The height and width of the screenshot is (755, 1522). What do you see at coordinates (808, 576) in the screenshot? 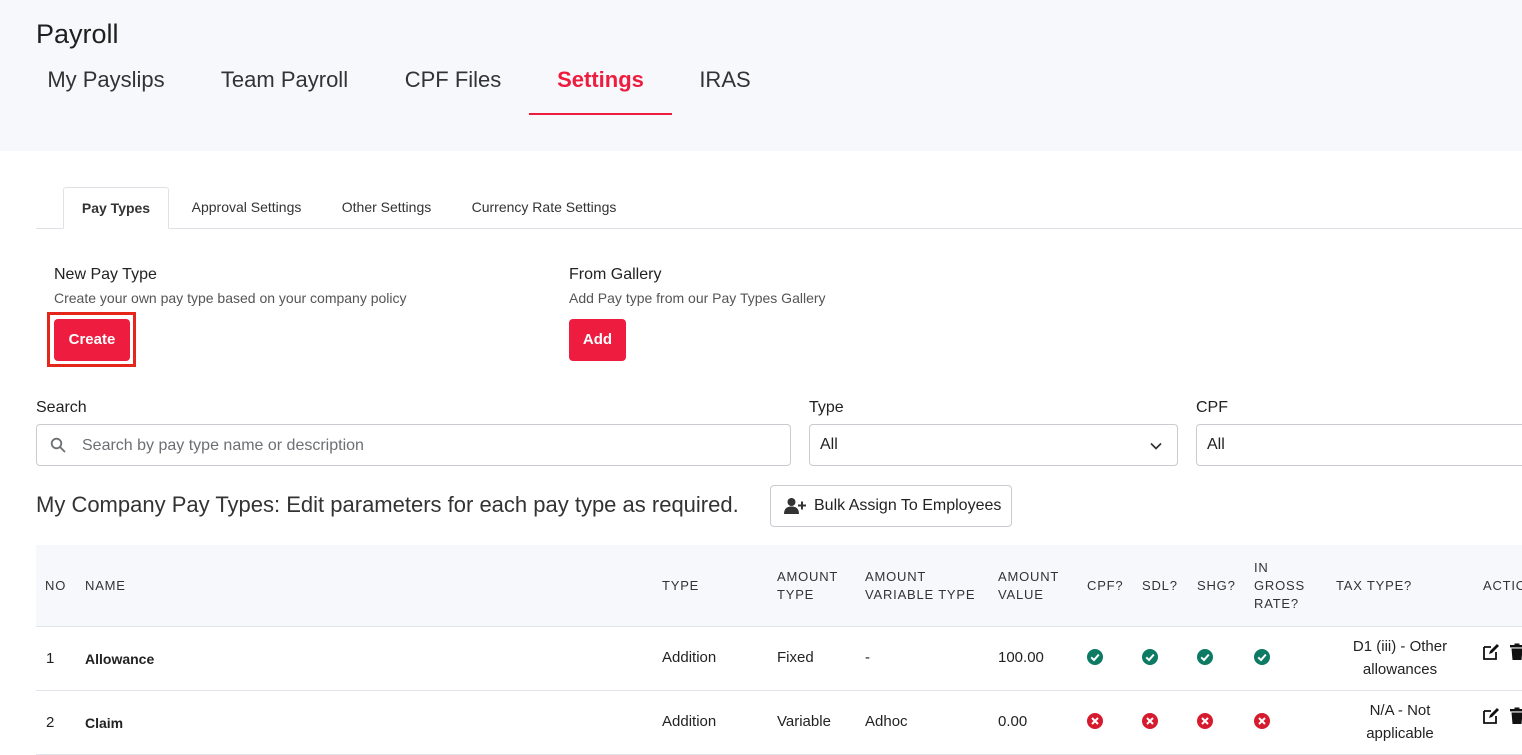
I see `th-amount-type-1: AMOUNT` at bounding box center [808, 576].